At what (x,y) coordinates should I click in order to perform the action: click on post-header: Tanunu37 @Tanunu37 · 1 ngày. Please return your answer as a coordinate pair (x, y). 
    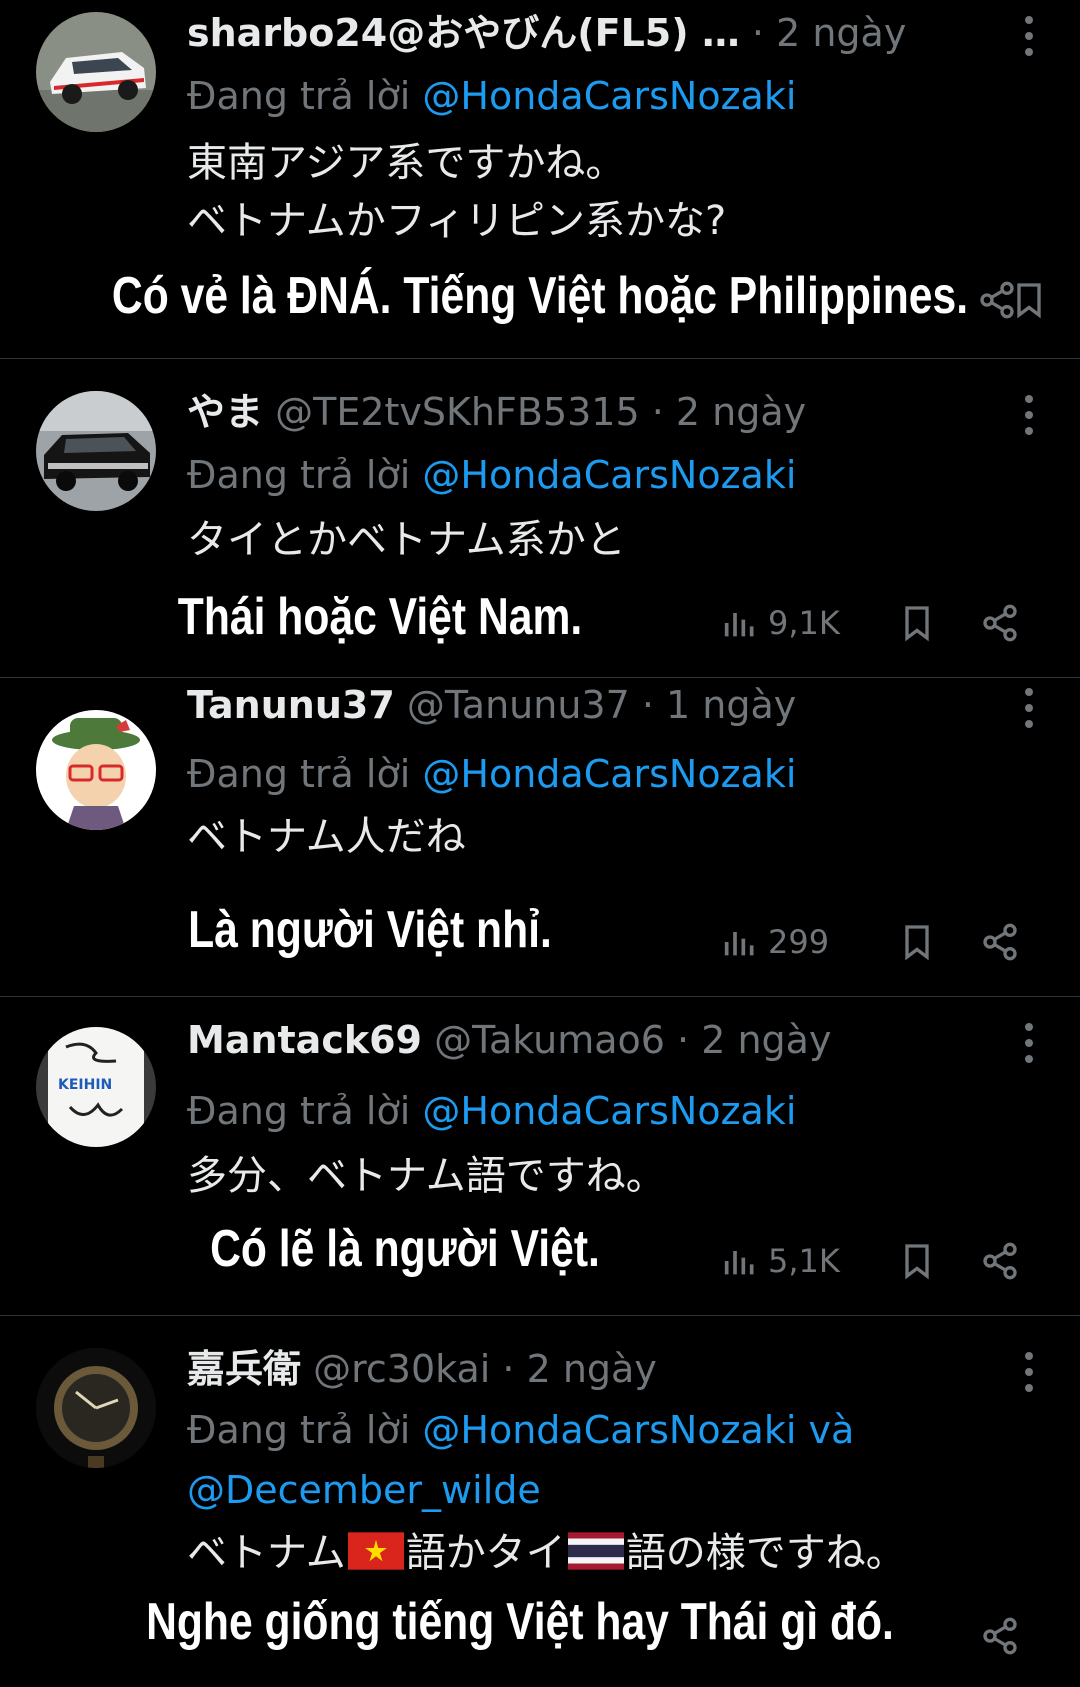
    Looking at the image, I should click on (588, 705).